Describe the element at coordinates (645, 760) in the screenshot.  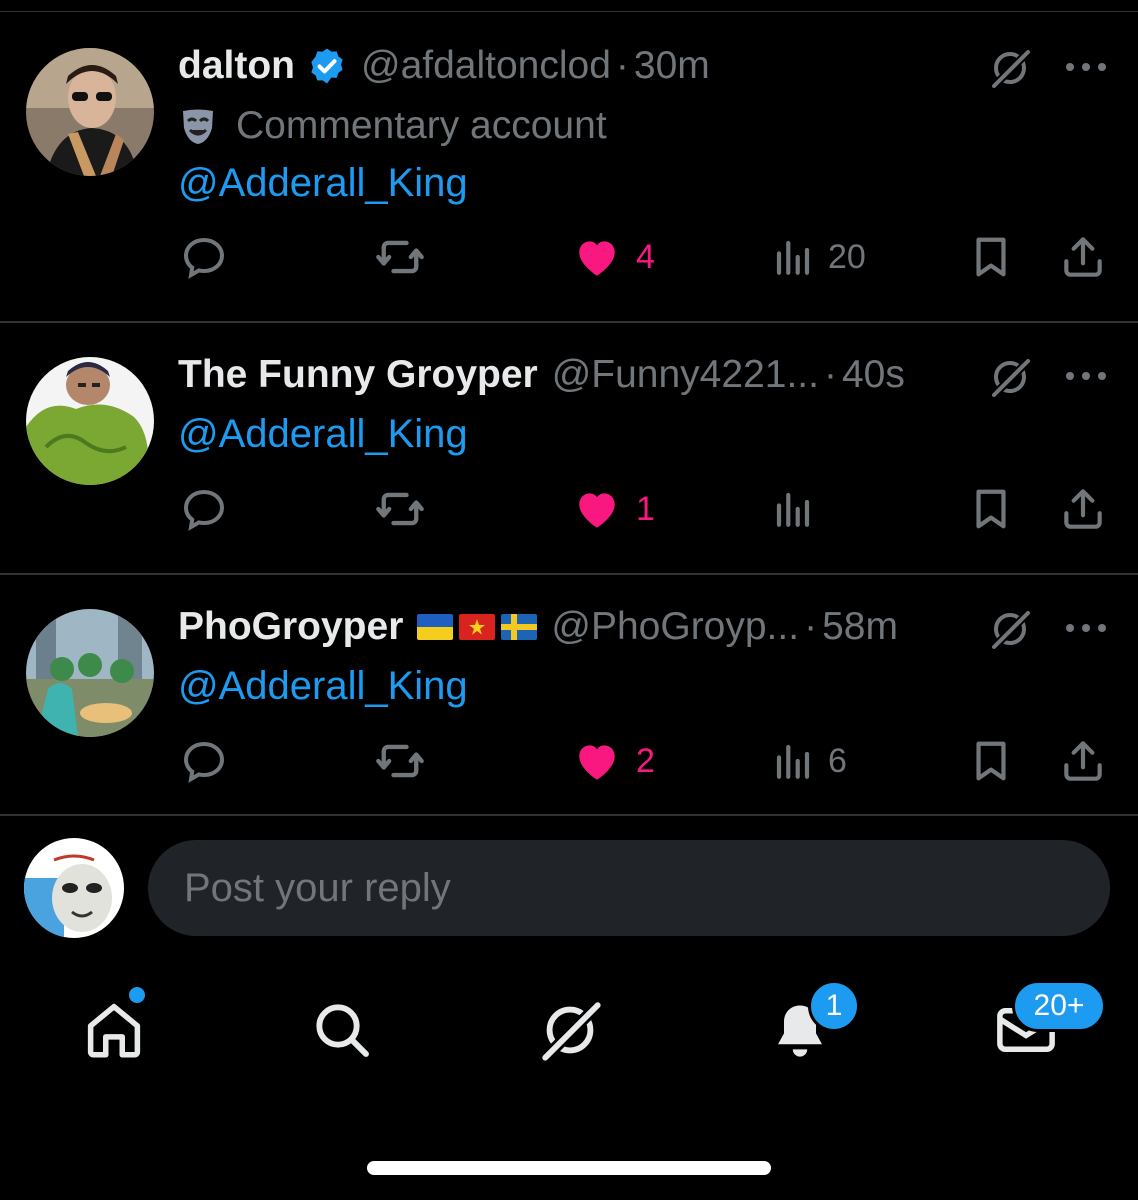
I see `like-count: 2` at that location.